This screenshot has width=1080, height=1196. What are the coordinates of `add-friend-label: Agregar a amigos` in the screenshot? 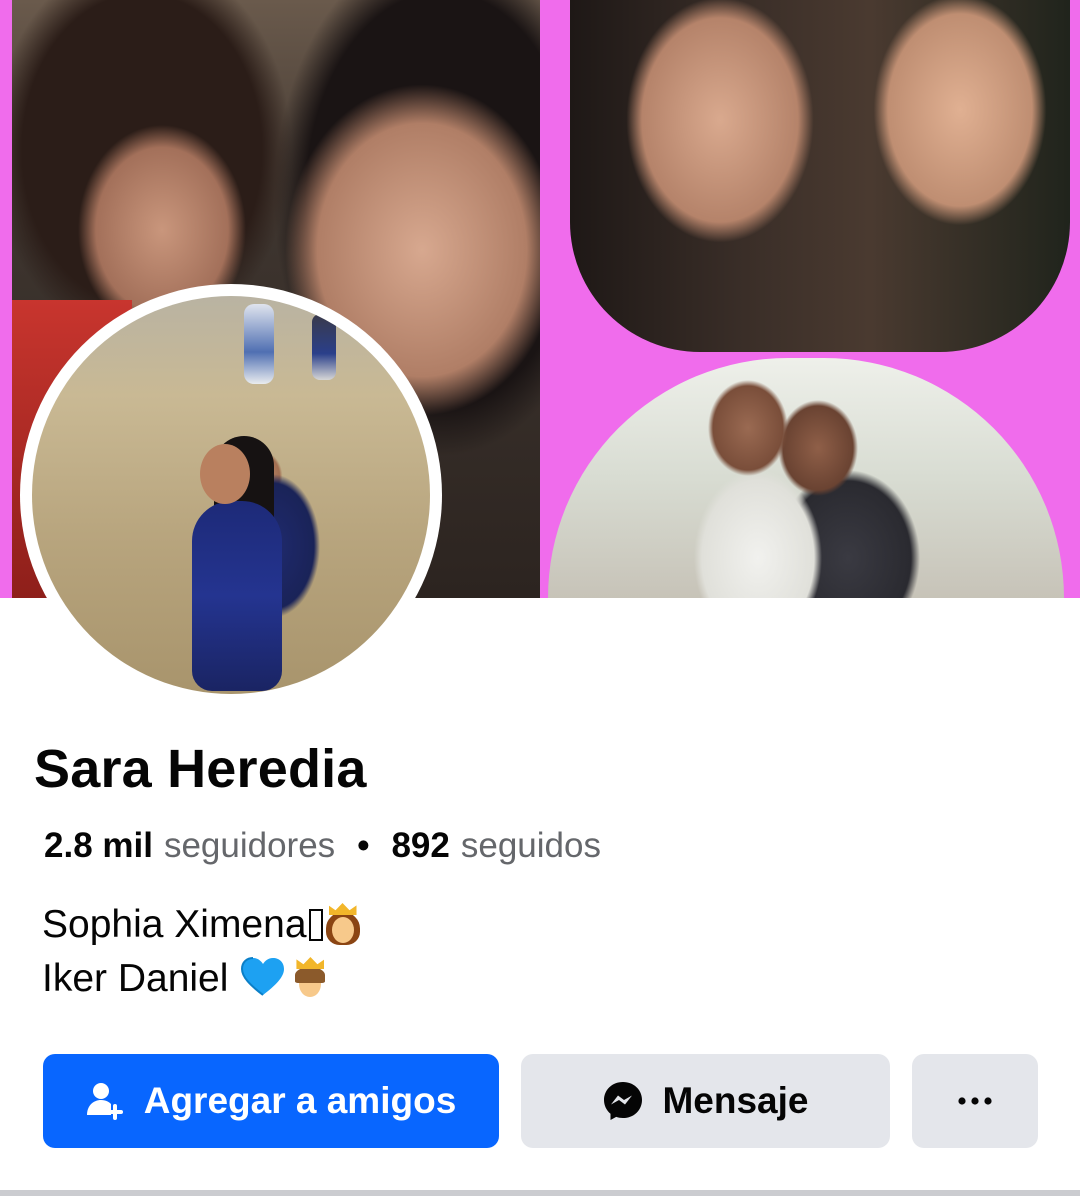 It's located at (300, 1100).